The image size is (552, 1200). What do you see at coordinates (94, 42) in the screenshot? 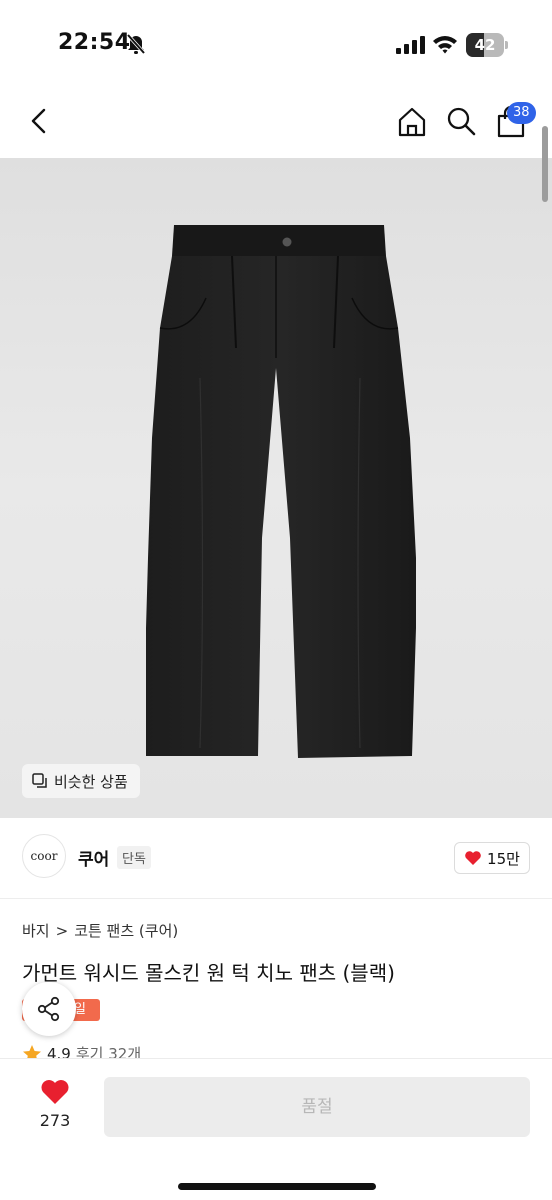
I see `status-time: 22:54` at bounding box center [94, 42].